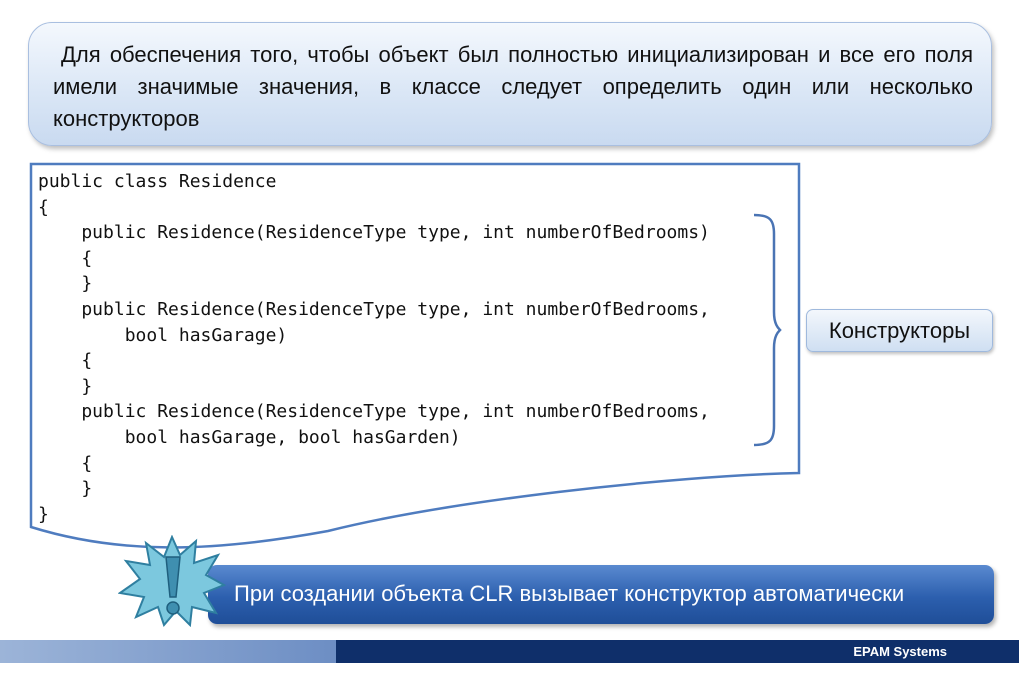  What do you see at coordinates (767, 330) in the screenshot?
I see `curly-brace-icon` at bounding box center [767, 330].